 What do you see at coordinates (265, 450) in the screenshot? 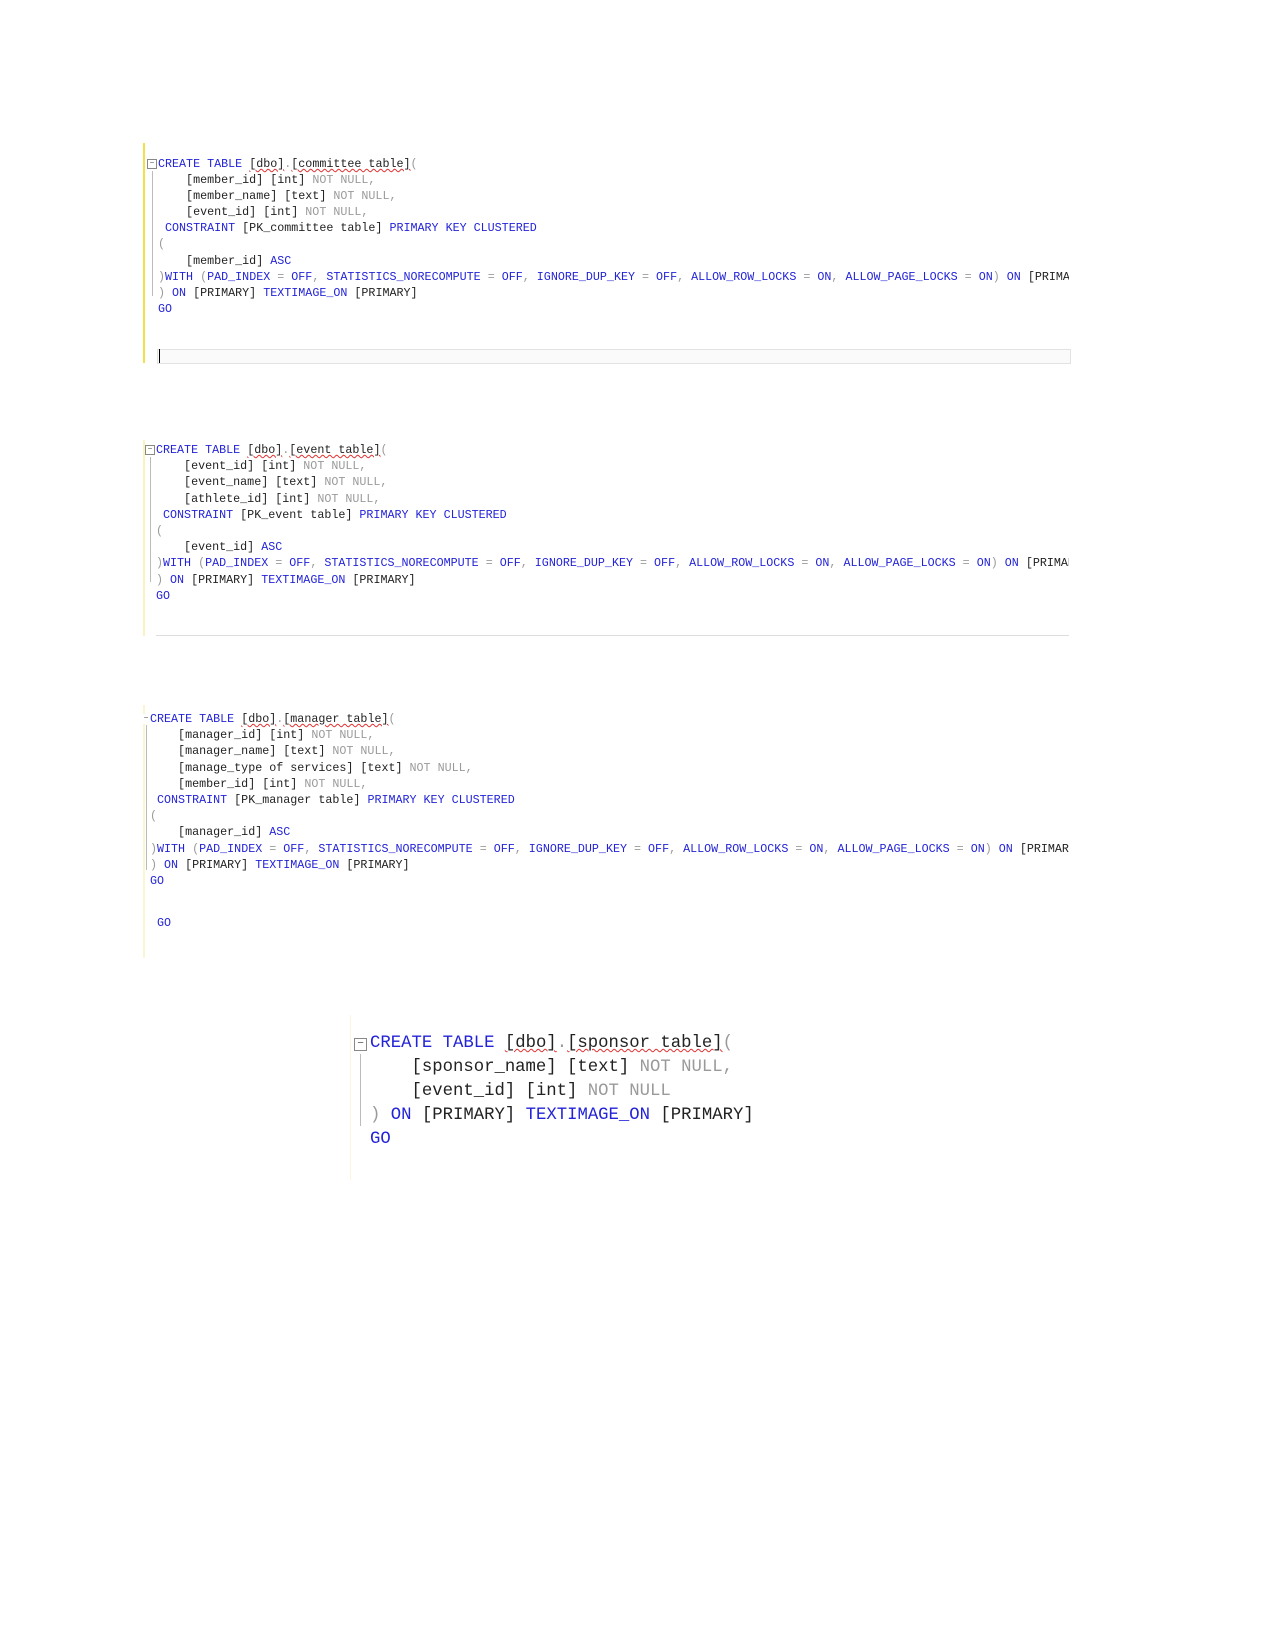
I see `sql-identifier: [dbo]` at bounding box center [265, 450].